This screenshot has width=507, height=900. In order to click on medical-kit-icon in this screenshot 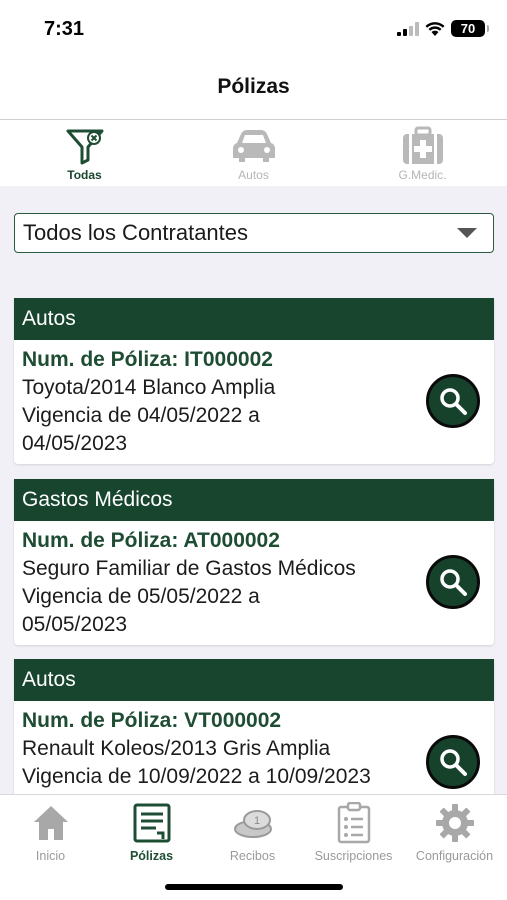, I will do `click(423, 146)`.